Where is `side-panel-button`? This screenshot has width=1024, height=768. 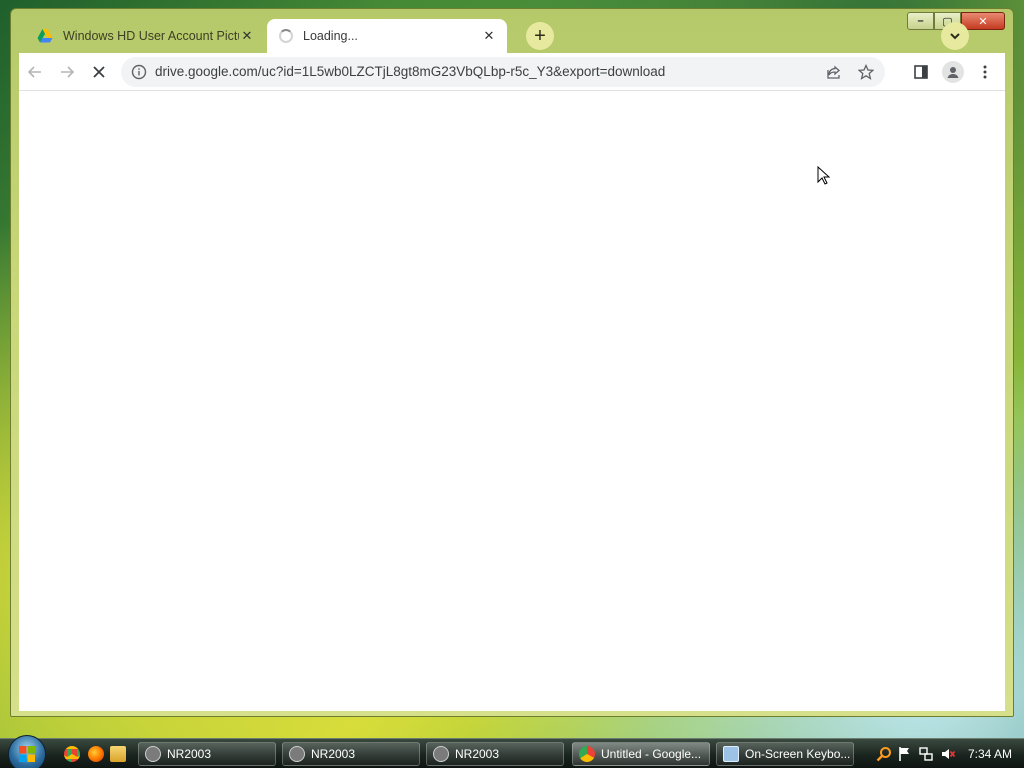 side-panel-button is located at coordinates (921, 72).